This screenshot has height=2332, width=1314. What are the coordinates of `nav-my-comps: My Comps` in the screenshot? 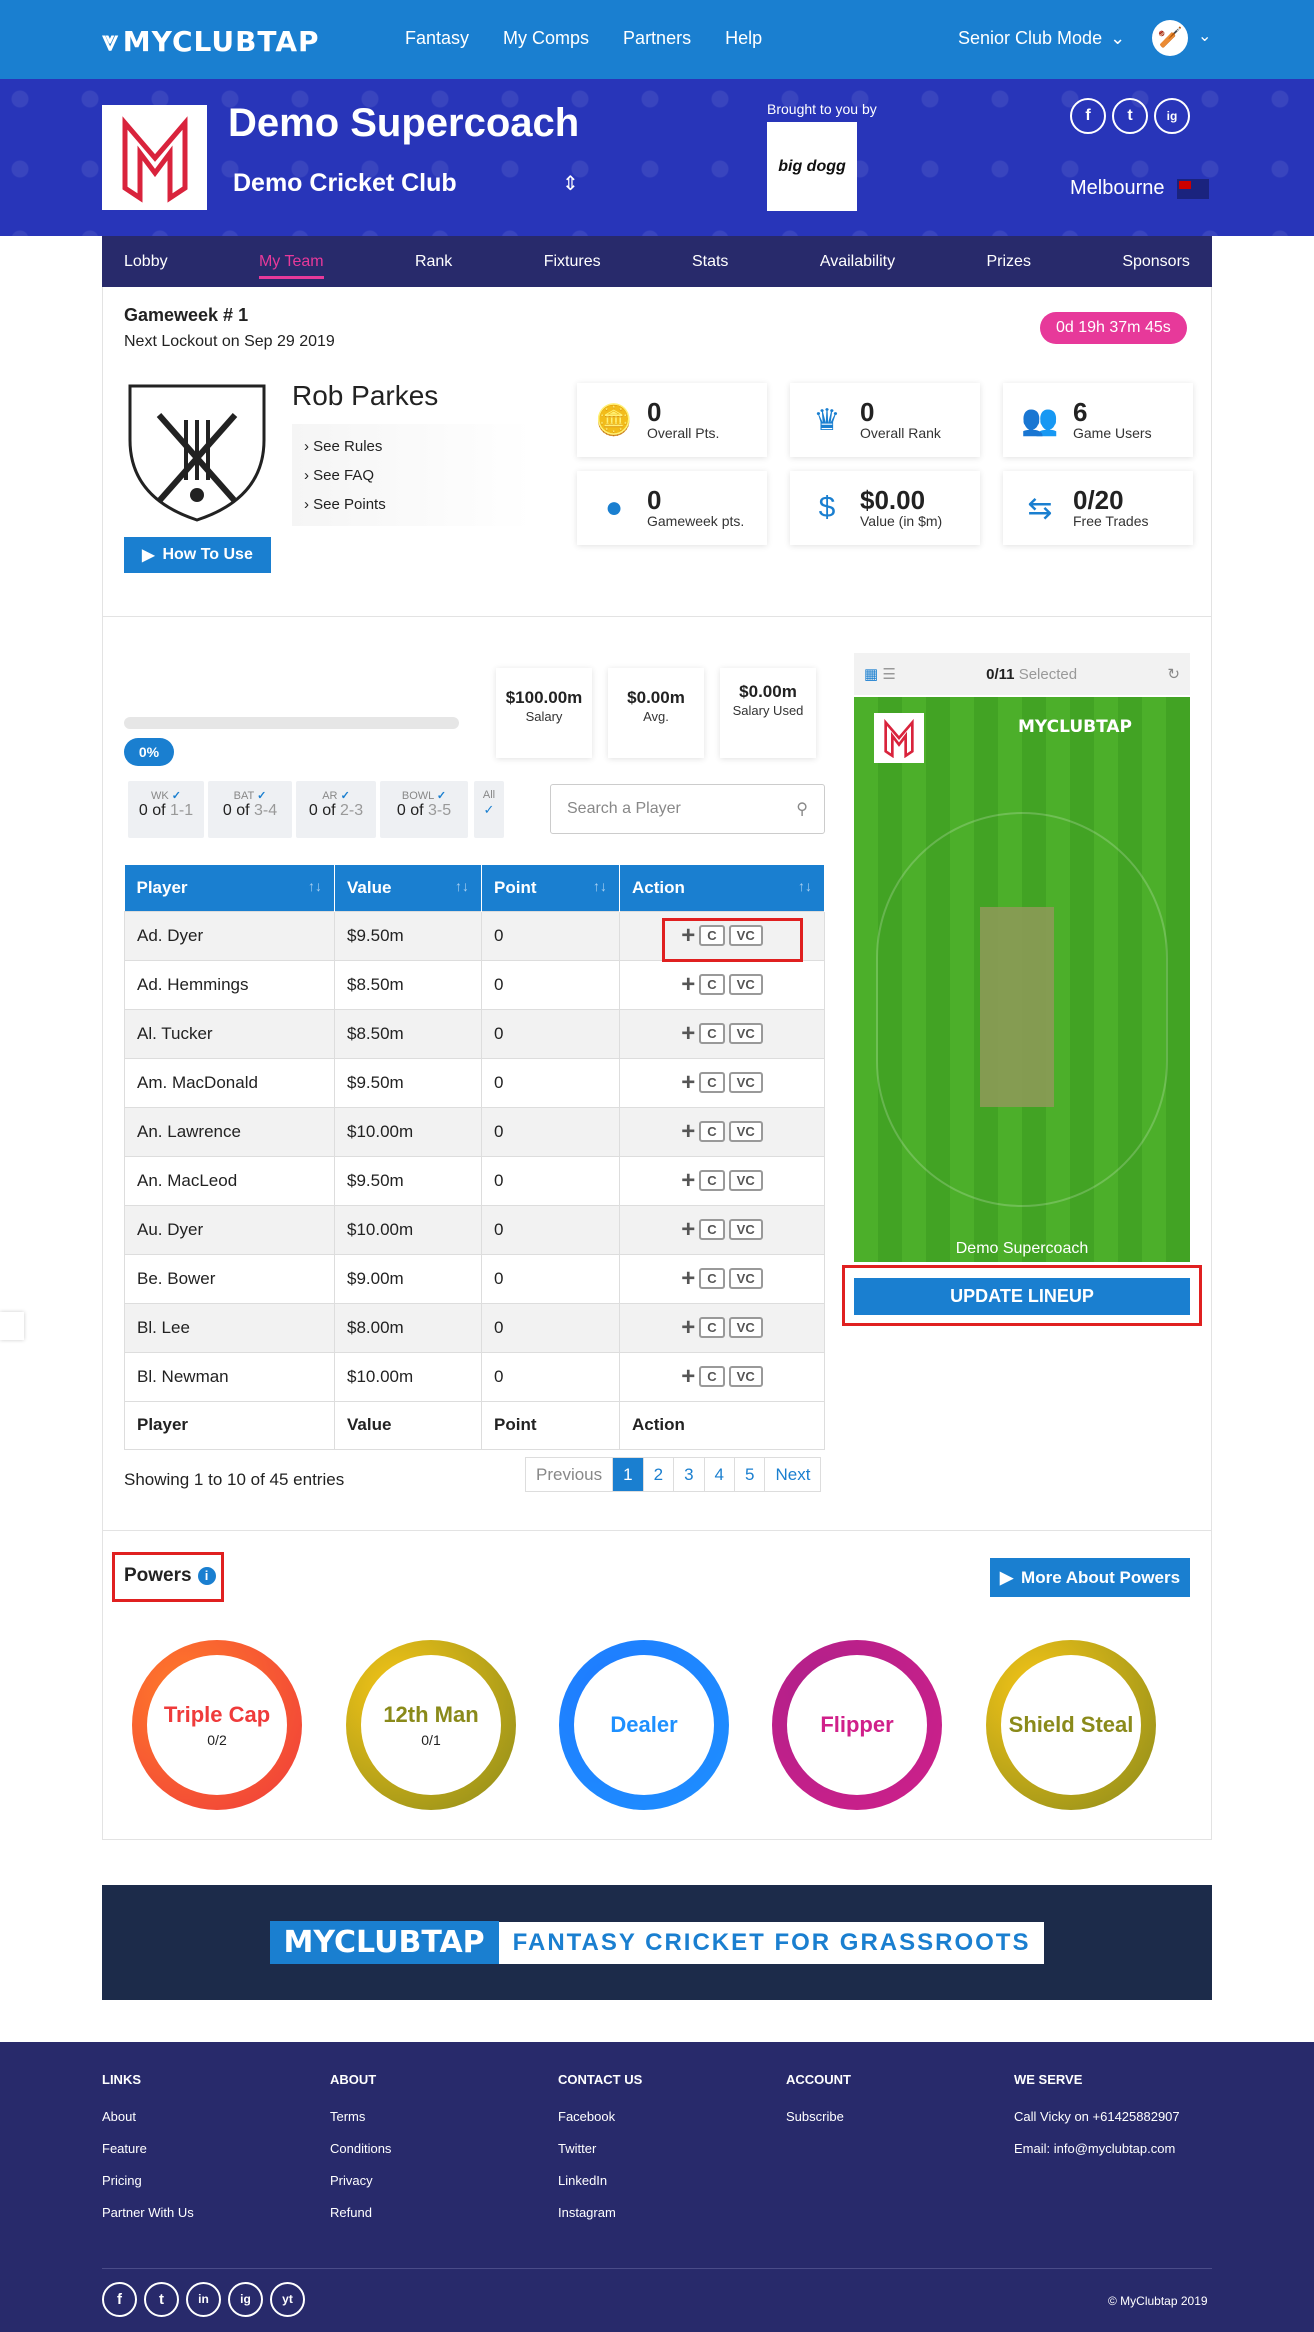 It's located at (546, 38).